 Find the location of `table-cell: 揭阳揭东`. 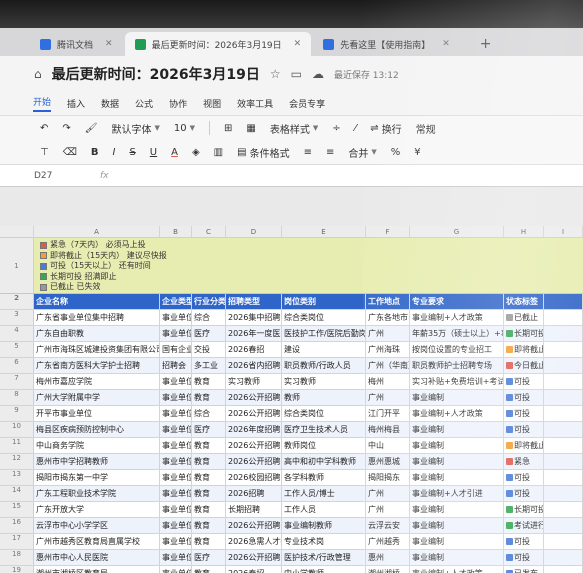

table-cell: 揭阳揭东 is located at coordinates (388, 477).